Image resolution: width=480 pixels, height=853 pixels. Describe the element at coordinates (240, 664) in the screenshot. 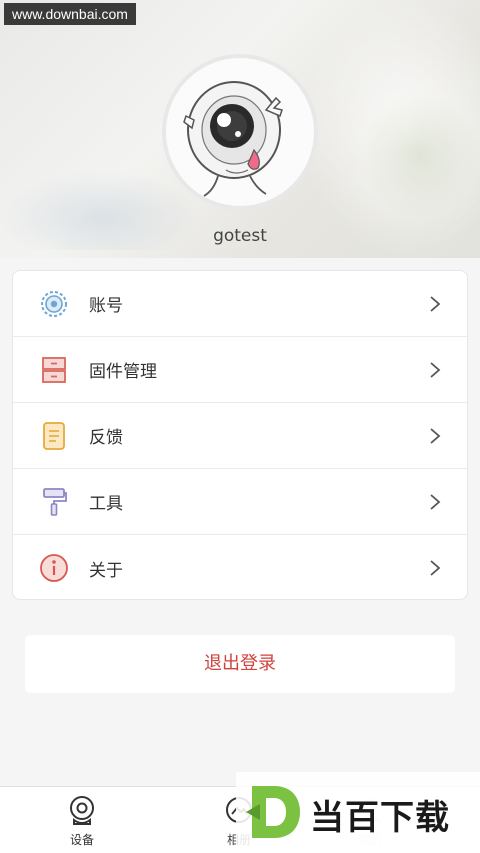

I see `logout-button: 退出登录` at that location.